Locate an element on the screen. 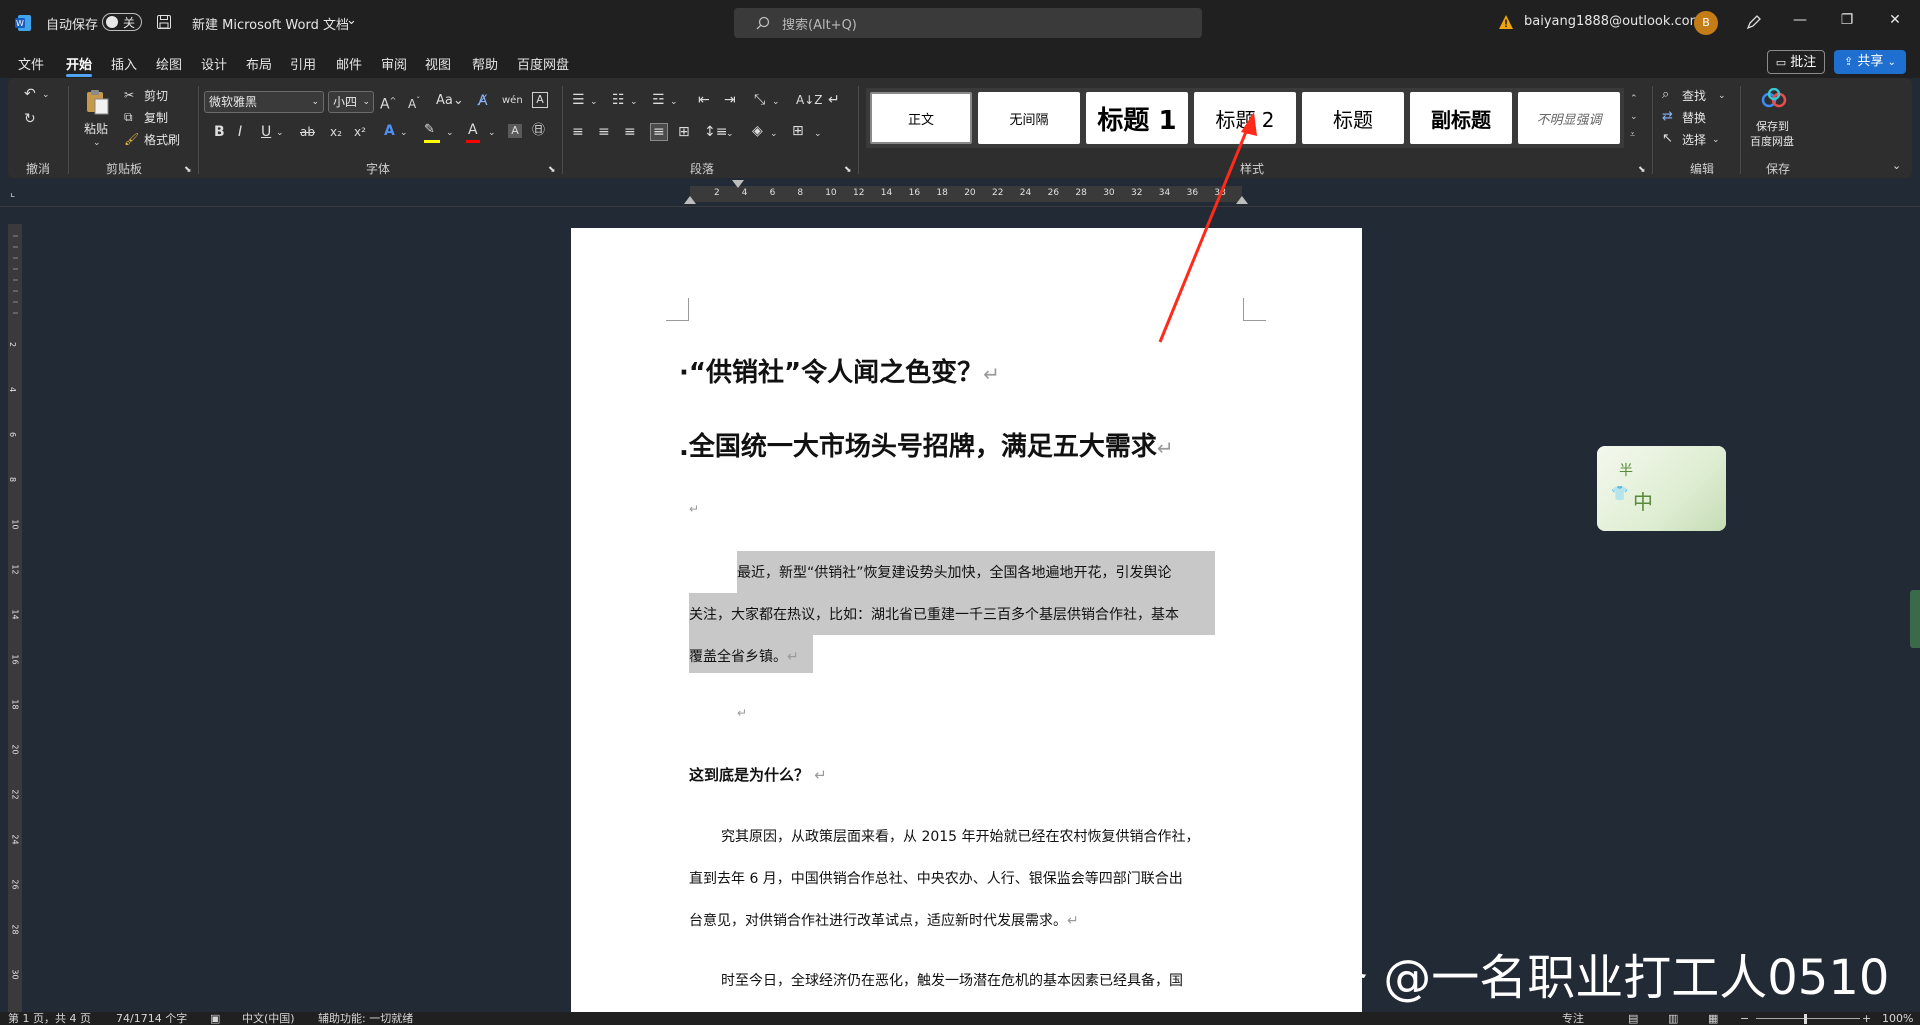 The image size is (1920, 1025). styles-dialog-launcher-icon: ⬊ is located at coordinates (1642, 170).